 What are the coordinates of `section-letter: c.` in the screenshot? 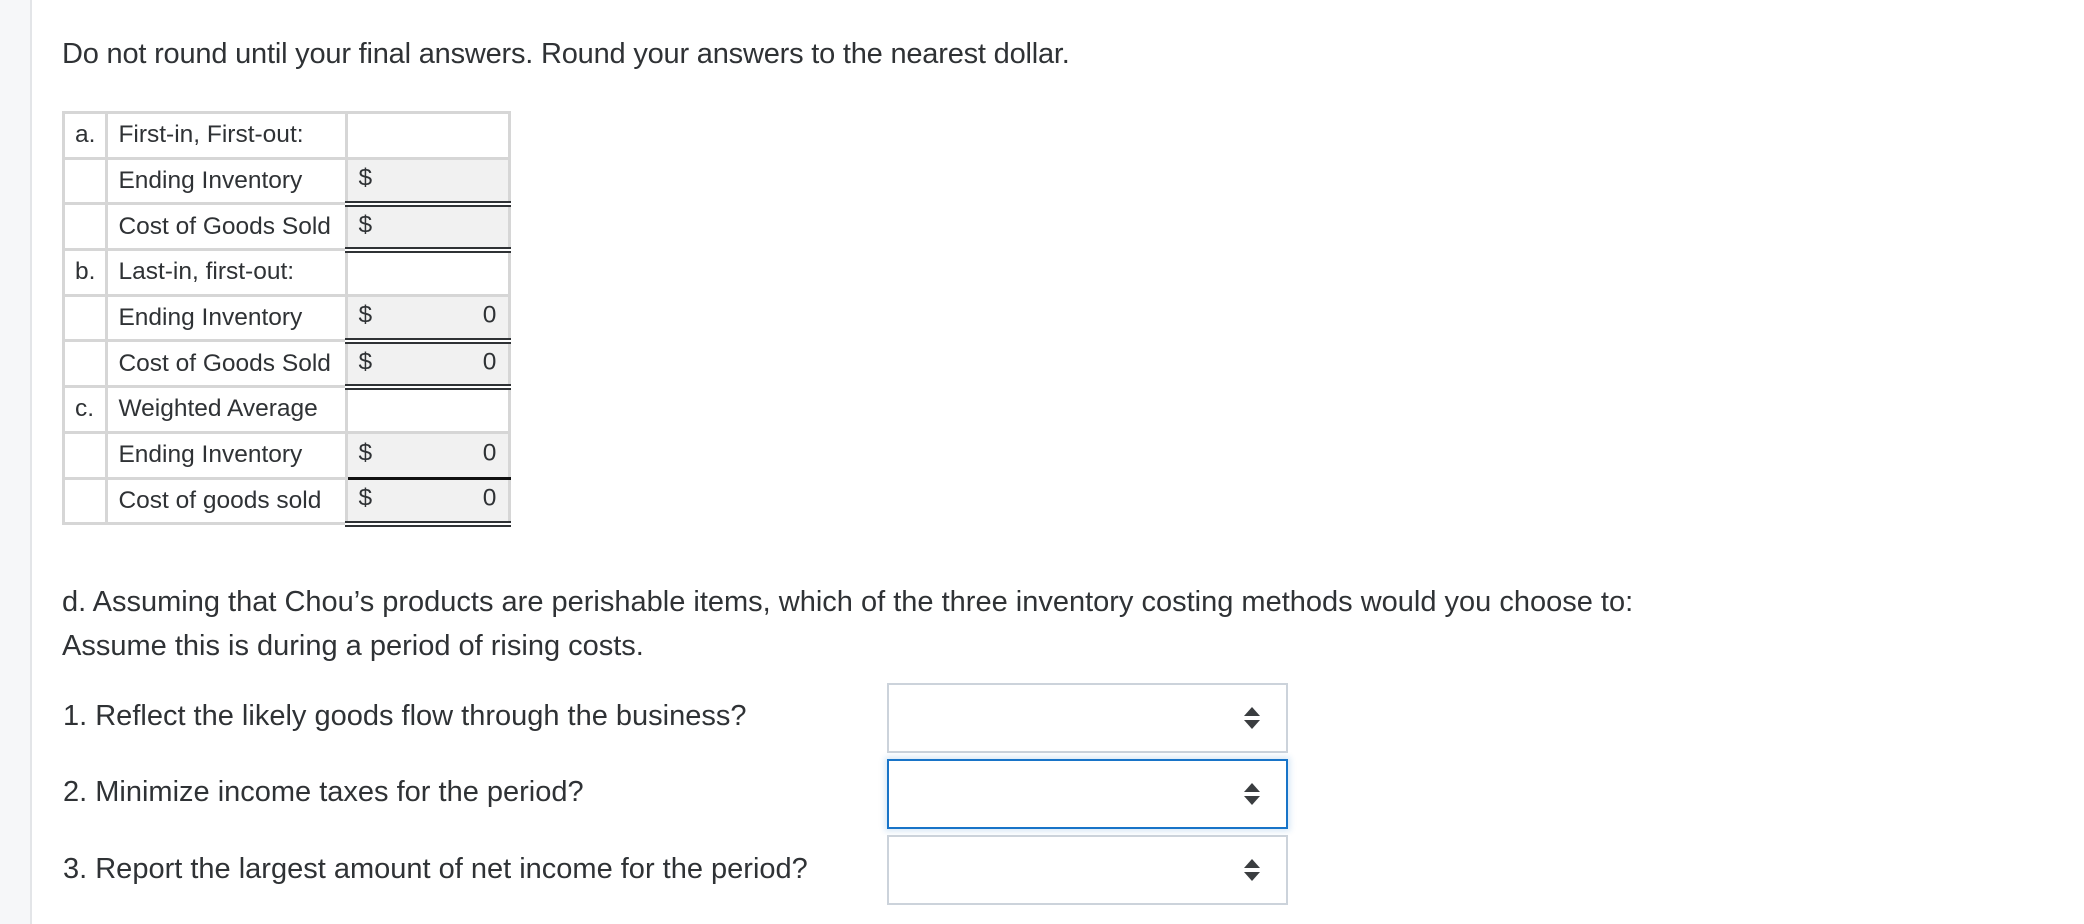 It's located at (85, 409).